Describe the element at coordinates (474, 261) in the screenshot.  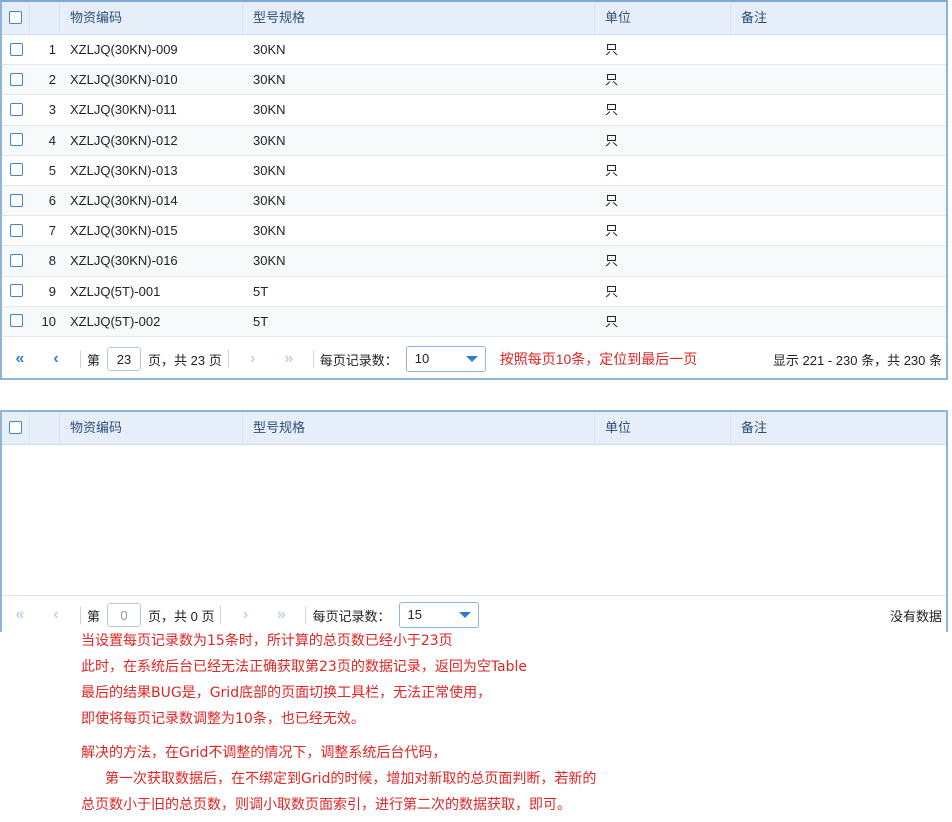
I see `table-row: 8 XZLJQ(30KN)-016 30KN 只` at that location.